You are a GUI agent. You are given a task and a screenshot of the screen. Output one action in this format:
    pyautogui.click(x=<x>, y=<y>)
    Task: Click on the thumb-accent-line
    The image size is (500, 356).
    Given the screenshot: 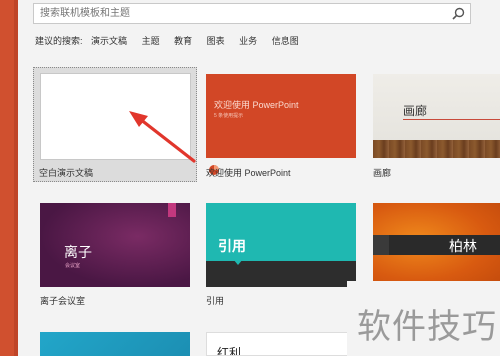 What is the action you would take?
    pyautogui.click(x=451, y=119)
    